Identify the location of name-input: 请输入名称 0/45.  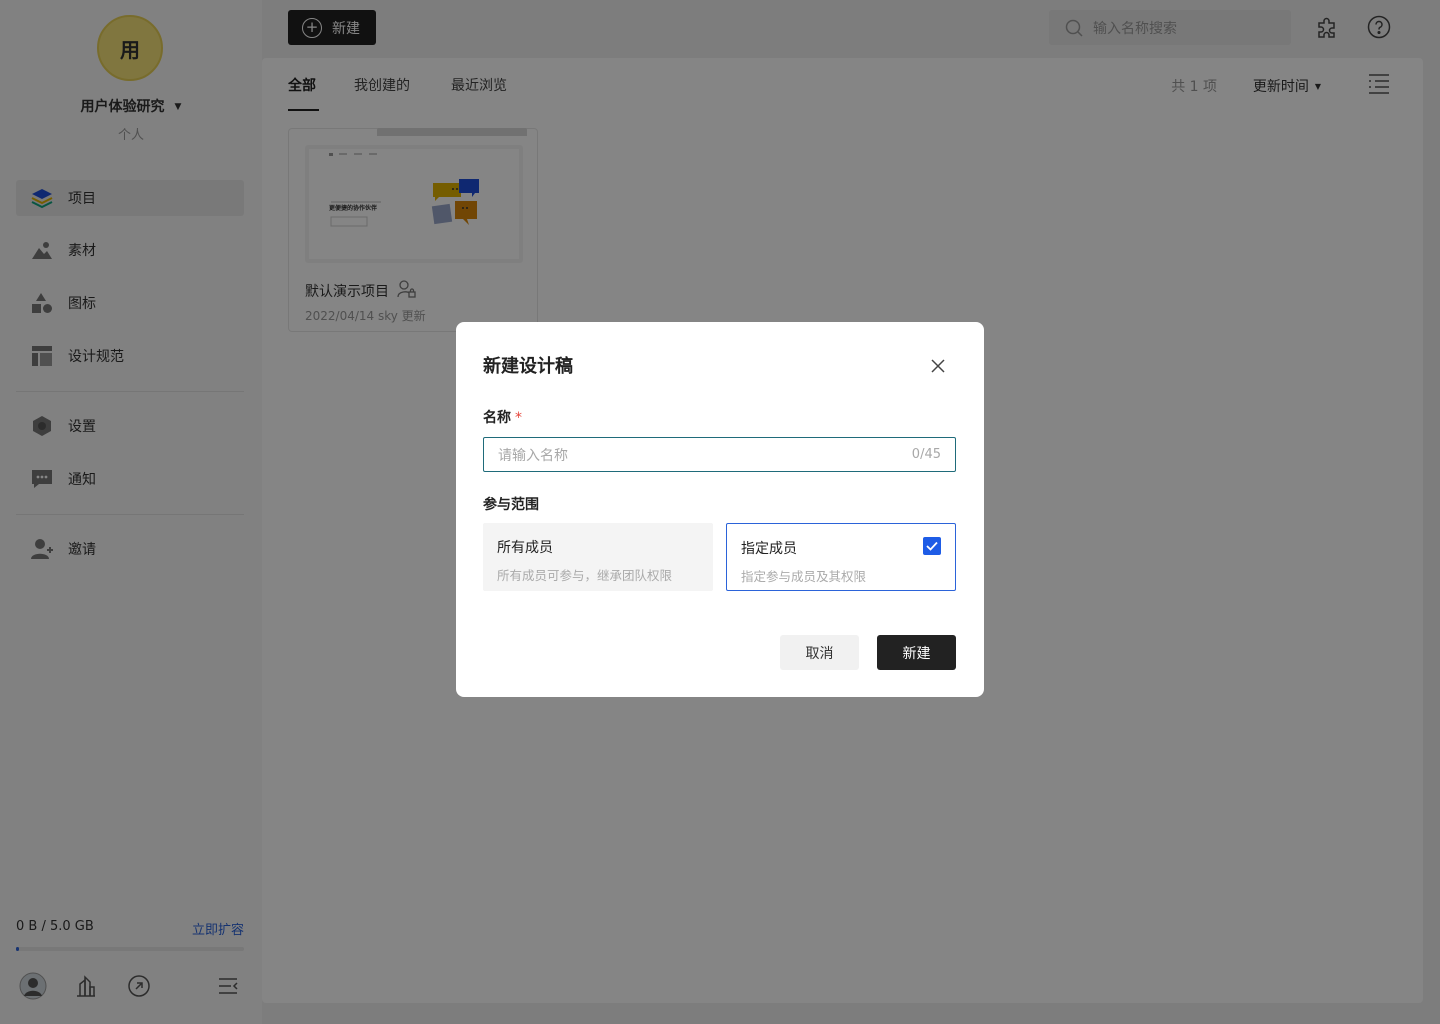
(719, 454).